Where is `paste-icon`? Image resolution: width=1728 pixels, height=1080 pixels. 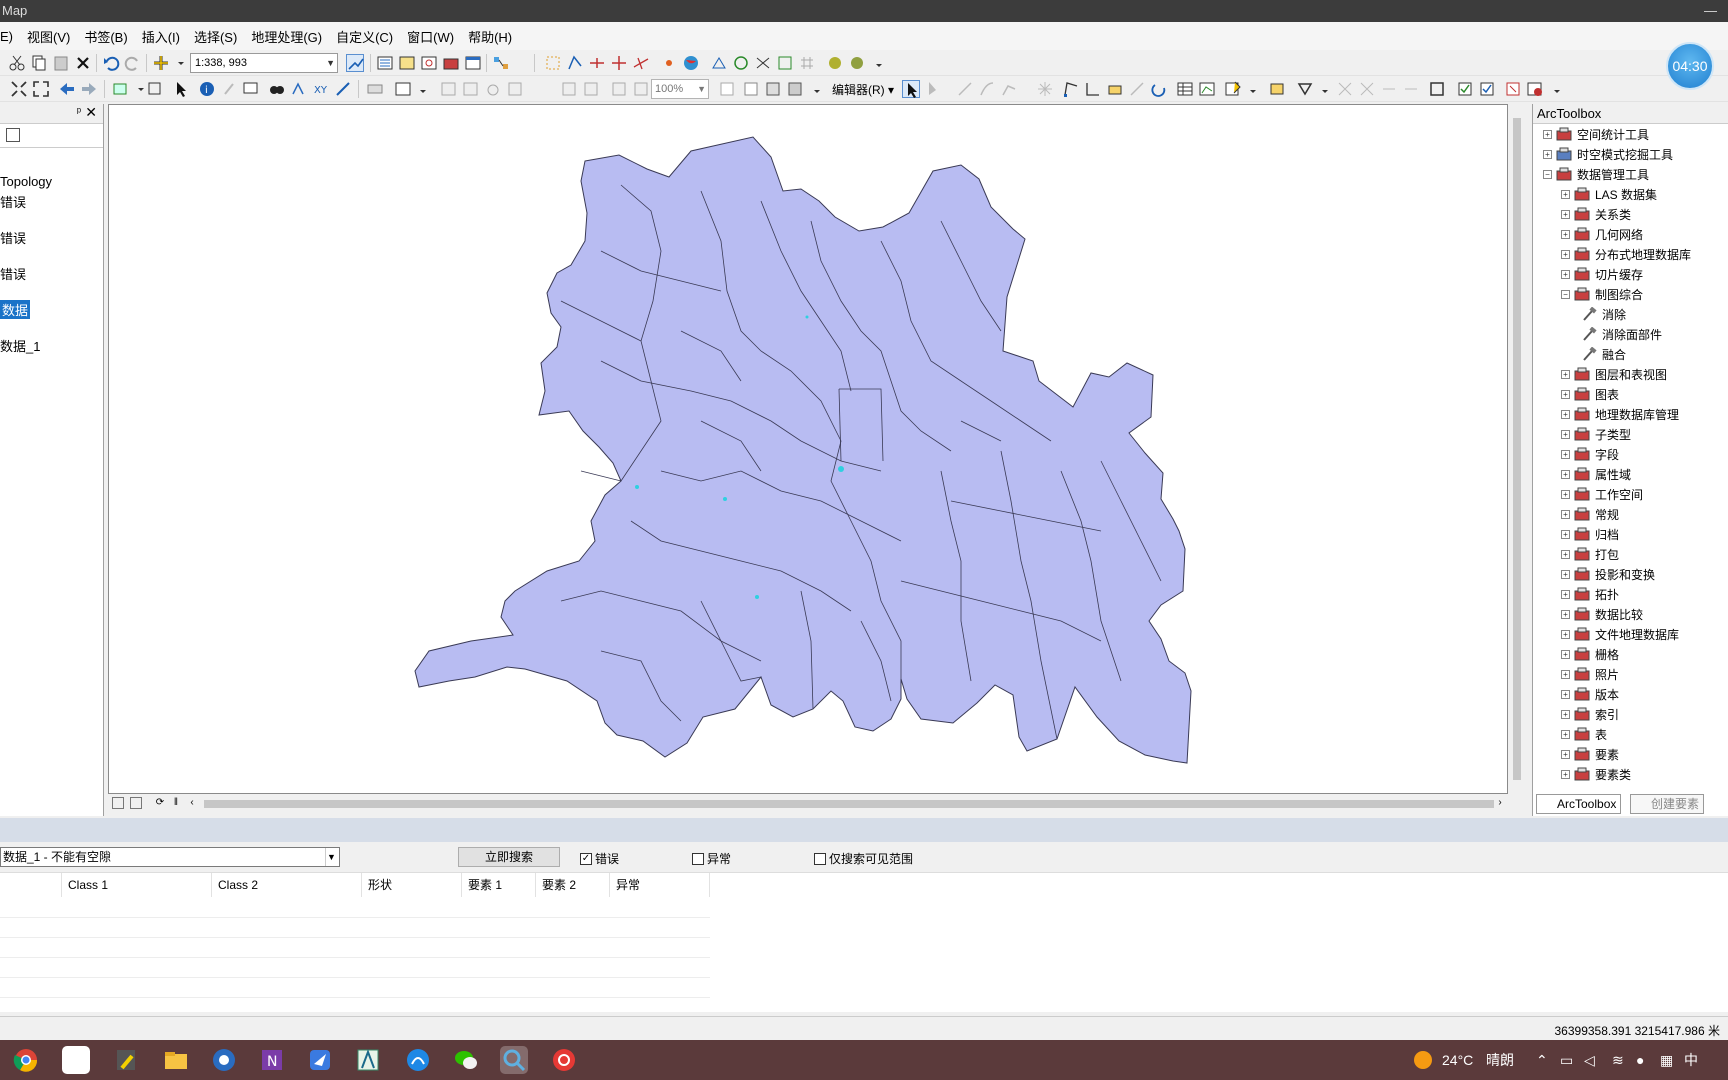
paste-icon is located at coordinates (61, 63).